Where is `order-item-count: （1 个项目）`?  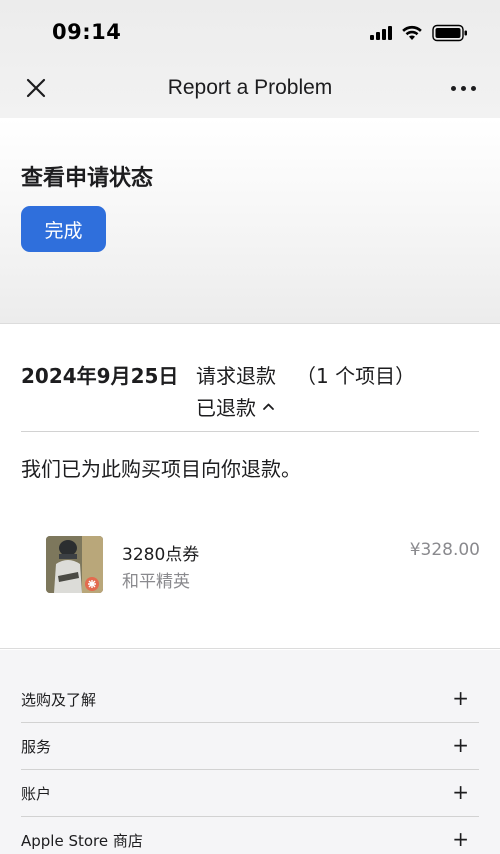 order-item-count: （1 个项目） is located at coordinates (356, 376).